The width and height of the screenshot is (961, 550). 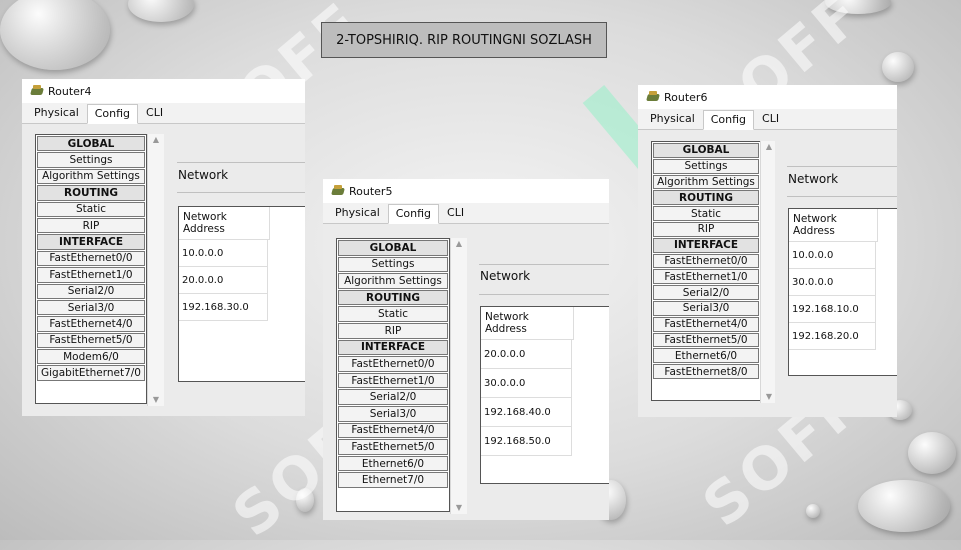 I want to click on water-drop-decoration, so click(x=898, y=67).